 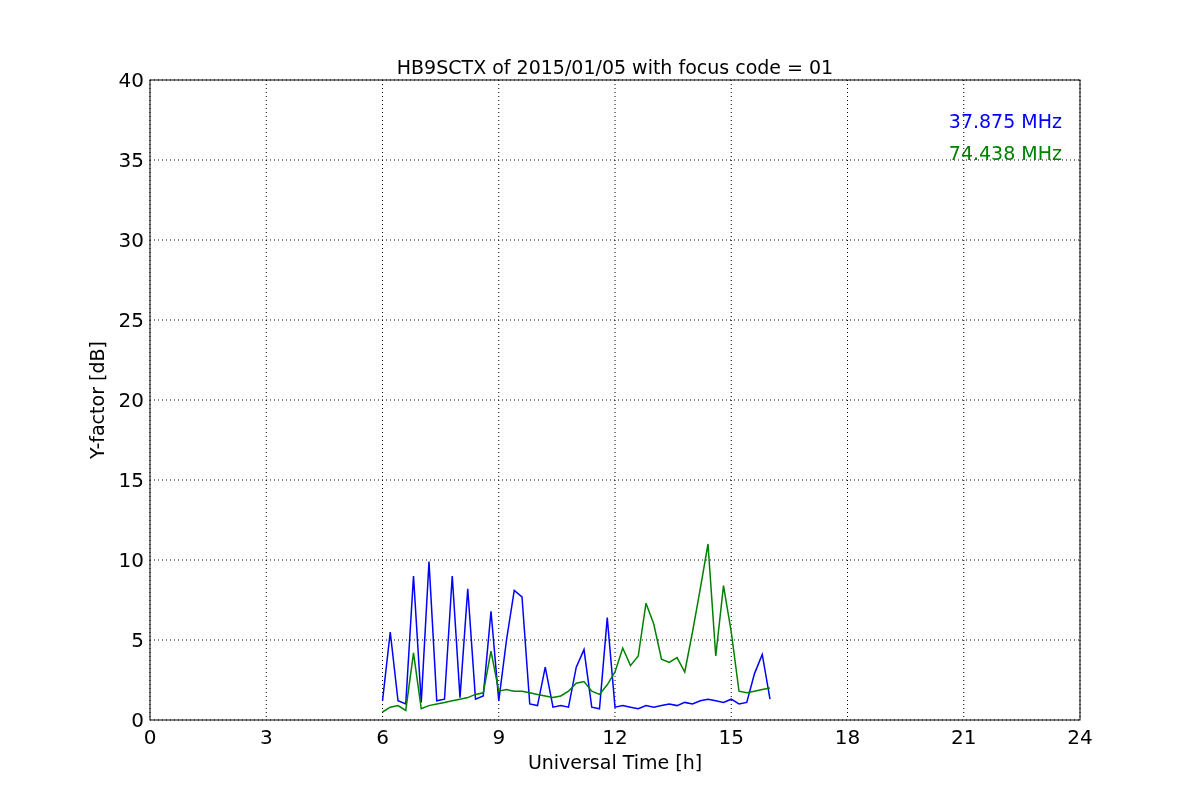 What do you see at coordinates (615, 67) in the screenshot?
I see `chart-title: HB9SCTX of 2015/01/05 with focus code = 01` at bounding box center [615, 67].